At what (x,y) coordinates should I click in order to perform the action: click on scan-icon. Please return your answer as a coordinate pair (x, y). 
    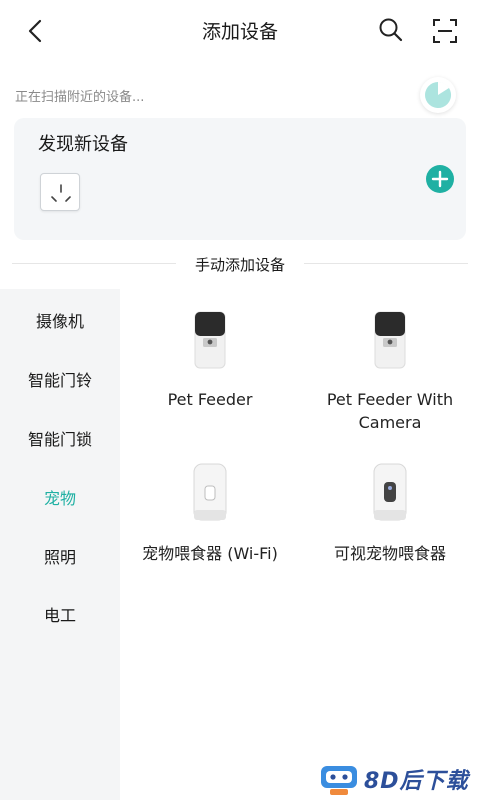
    Looking at the image, I should click on (445, 31).